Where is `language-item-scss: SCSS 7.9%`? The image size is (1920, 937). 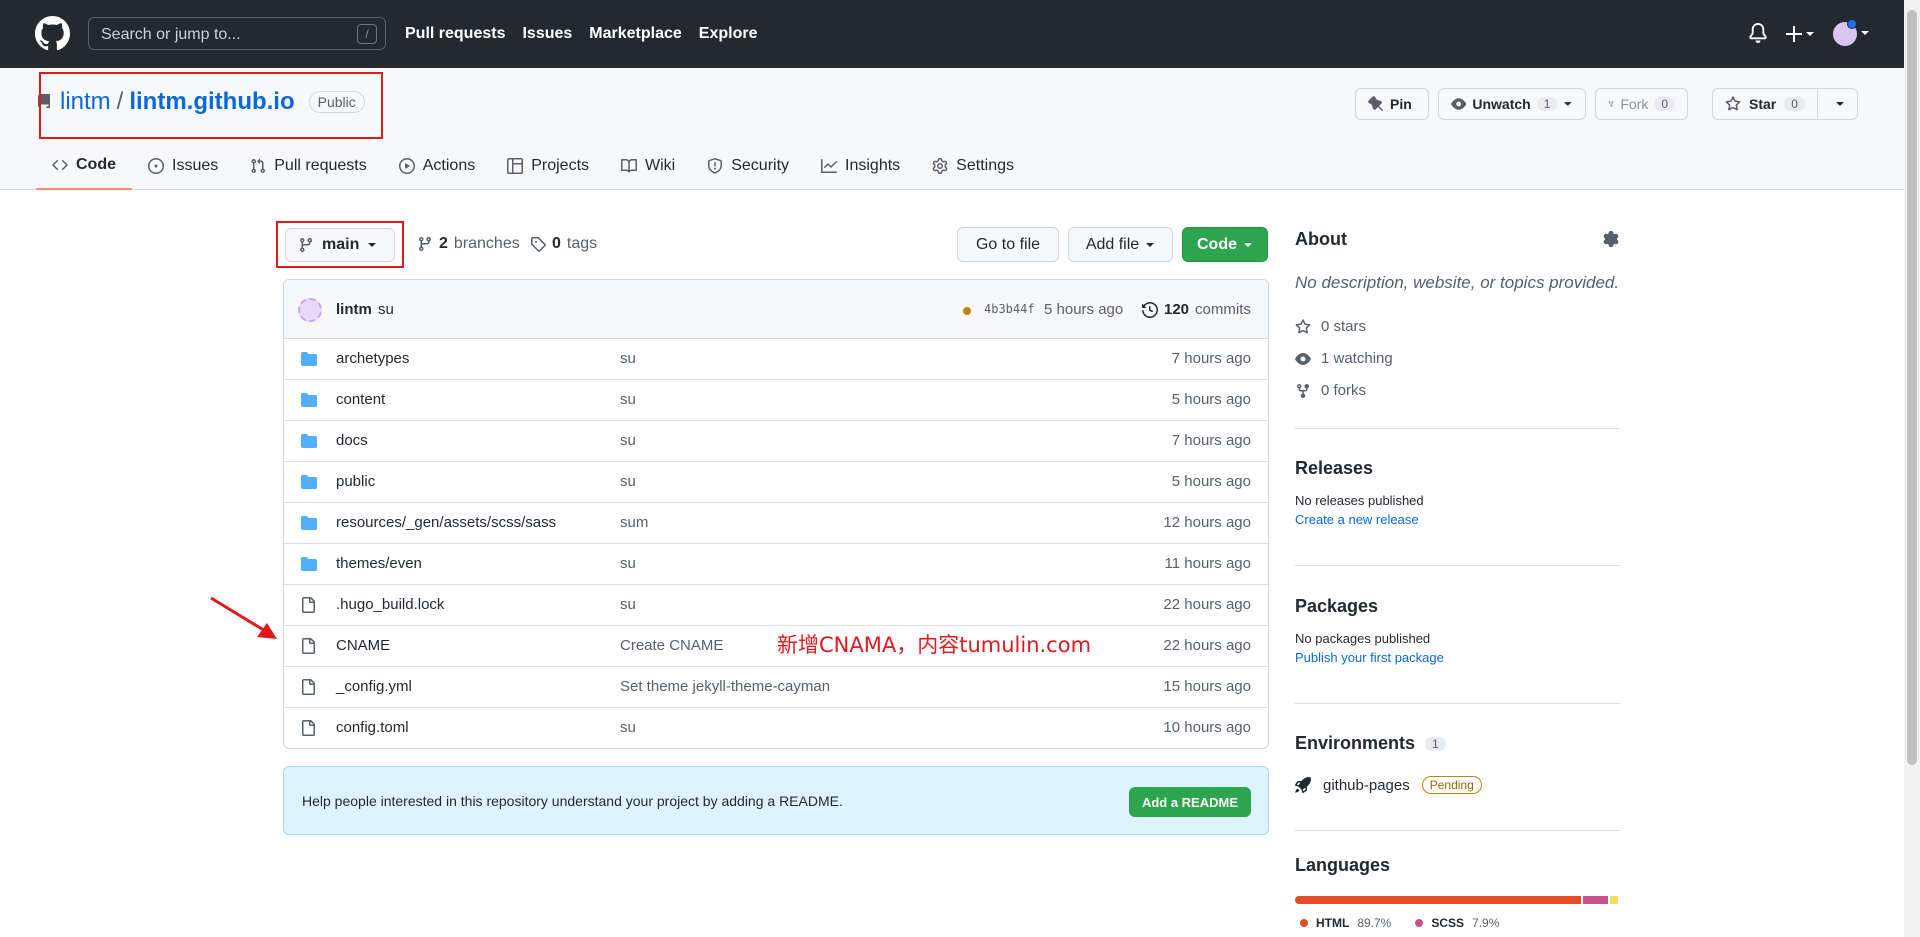
language-item-scss: SCSS 7.9% is located at coordinates (1457, 923).